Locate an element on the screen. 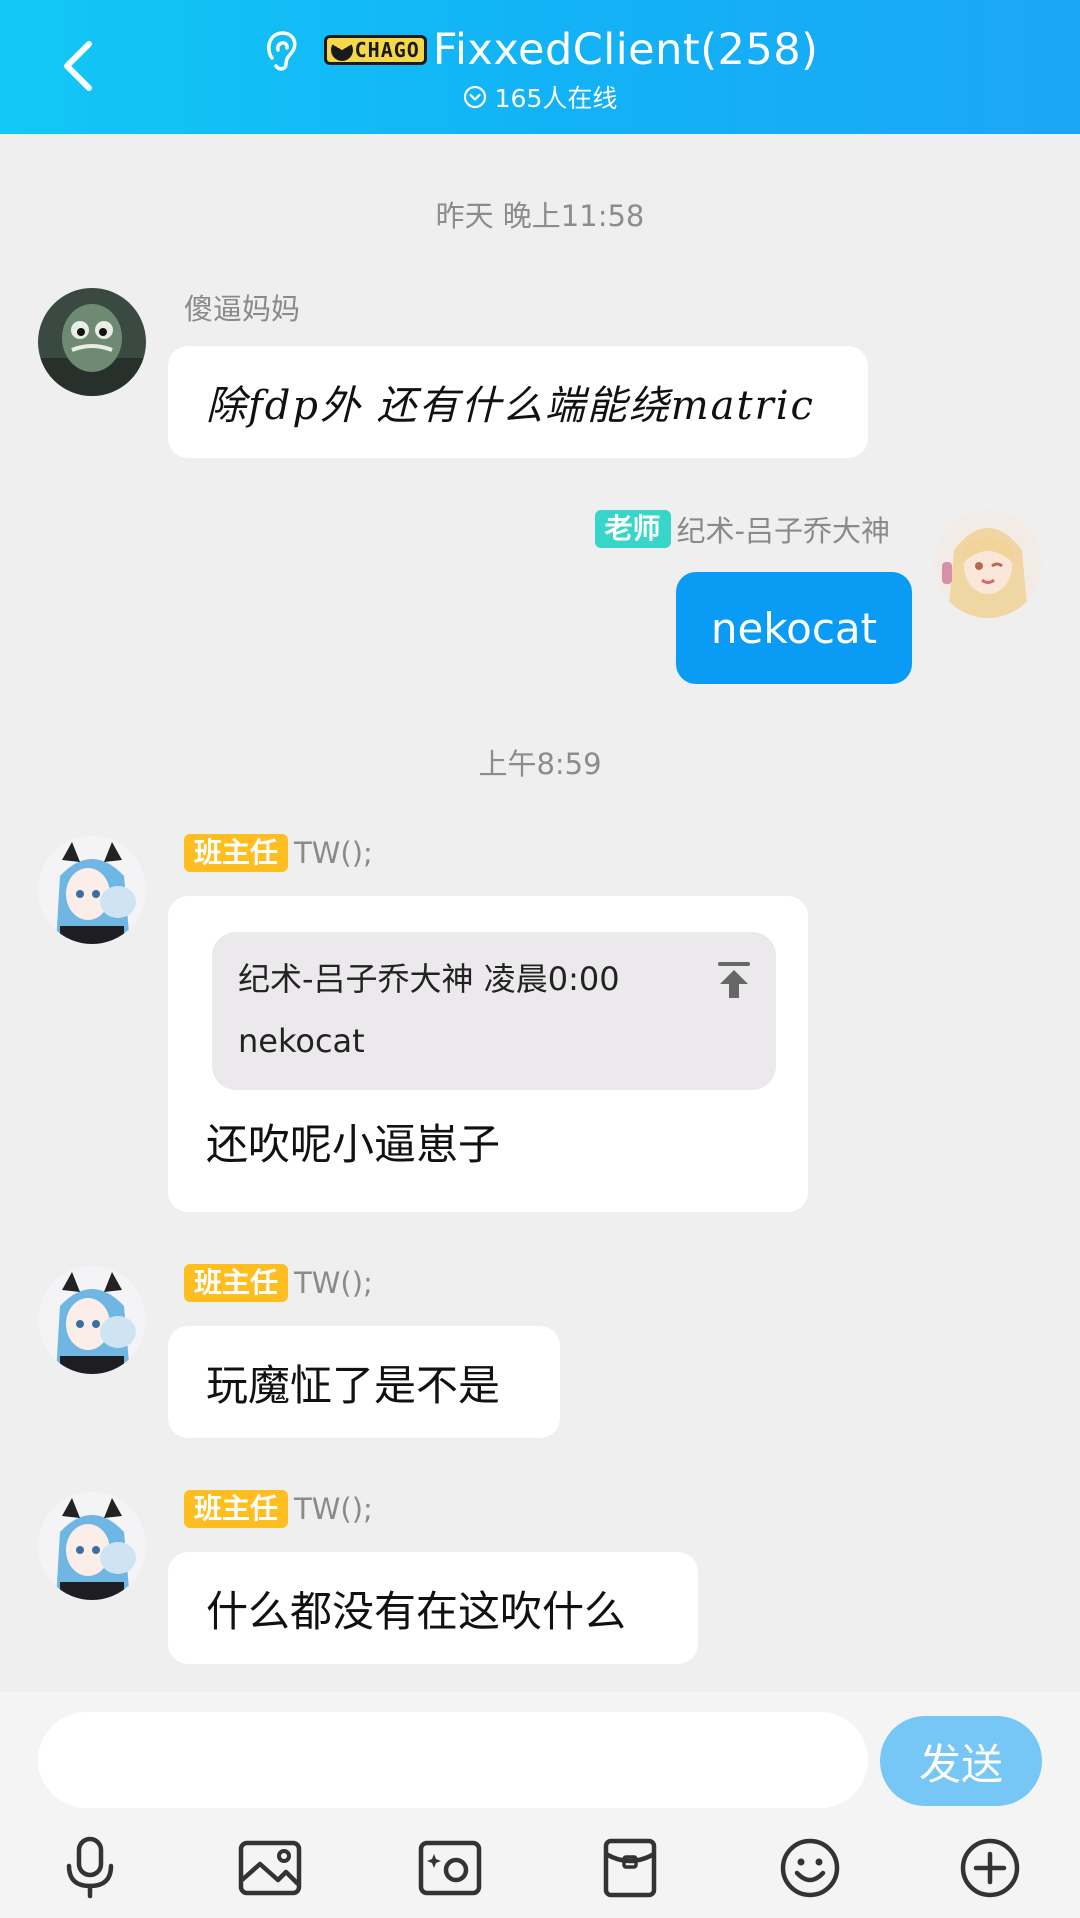  microphone-icon is located at coordinates (90, 1867).